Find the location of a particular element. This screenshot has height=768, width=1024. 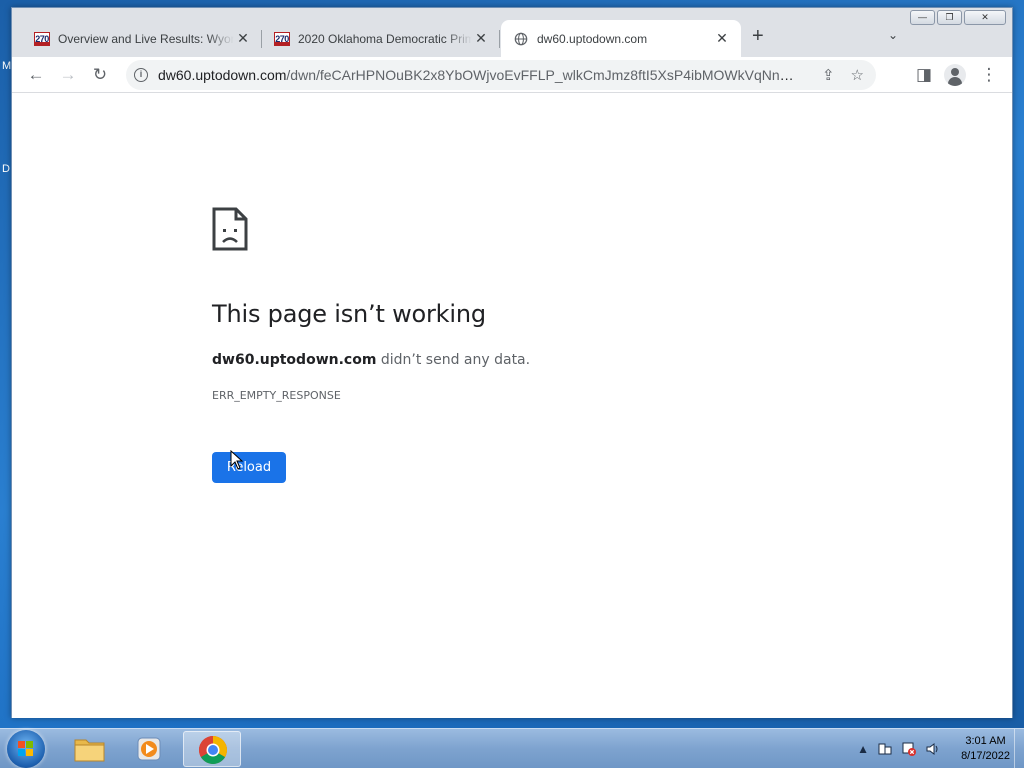

system-tray: ▲ 3:01 AM 8/17/2022 is located at coordinates (933, 749).